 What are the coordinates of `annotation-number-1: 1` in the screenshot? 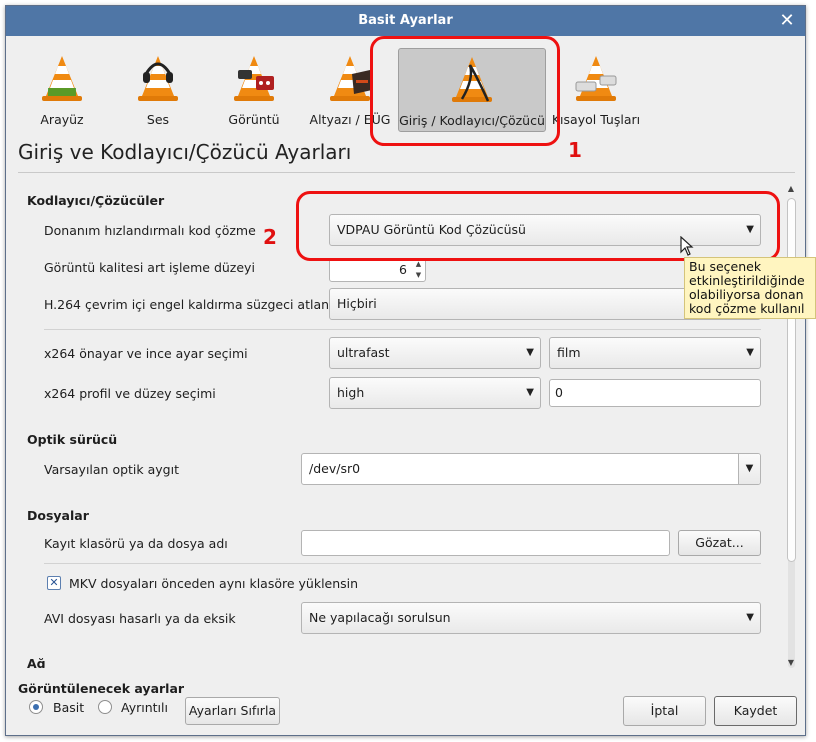 It's located at (575, 150).